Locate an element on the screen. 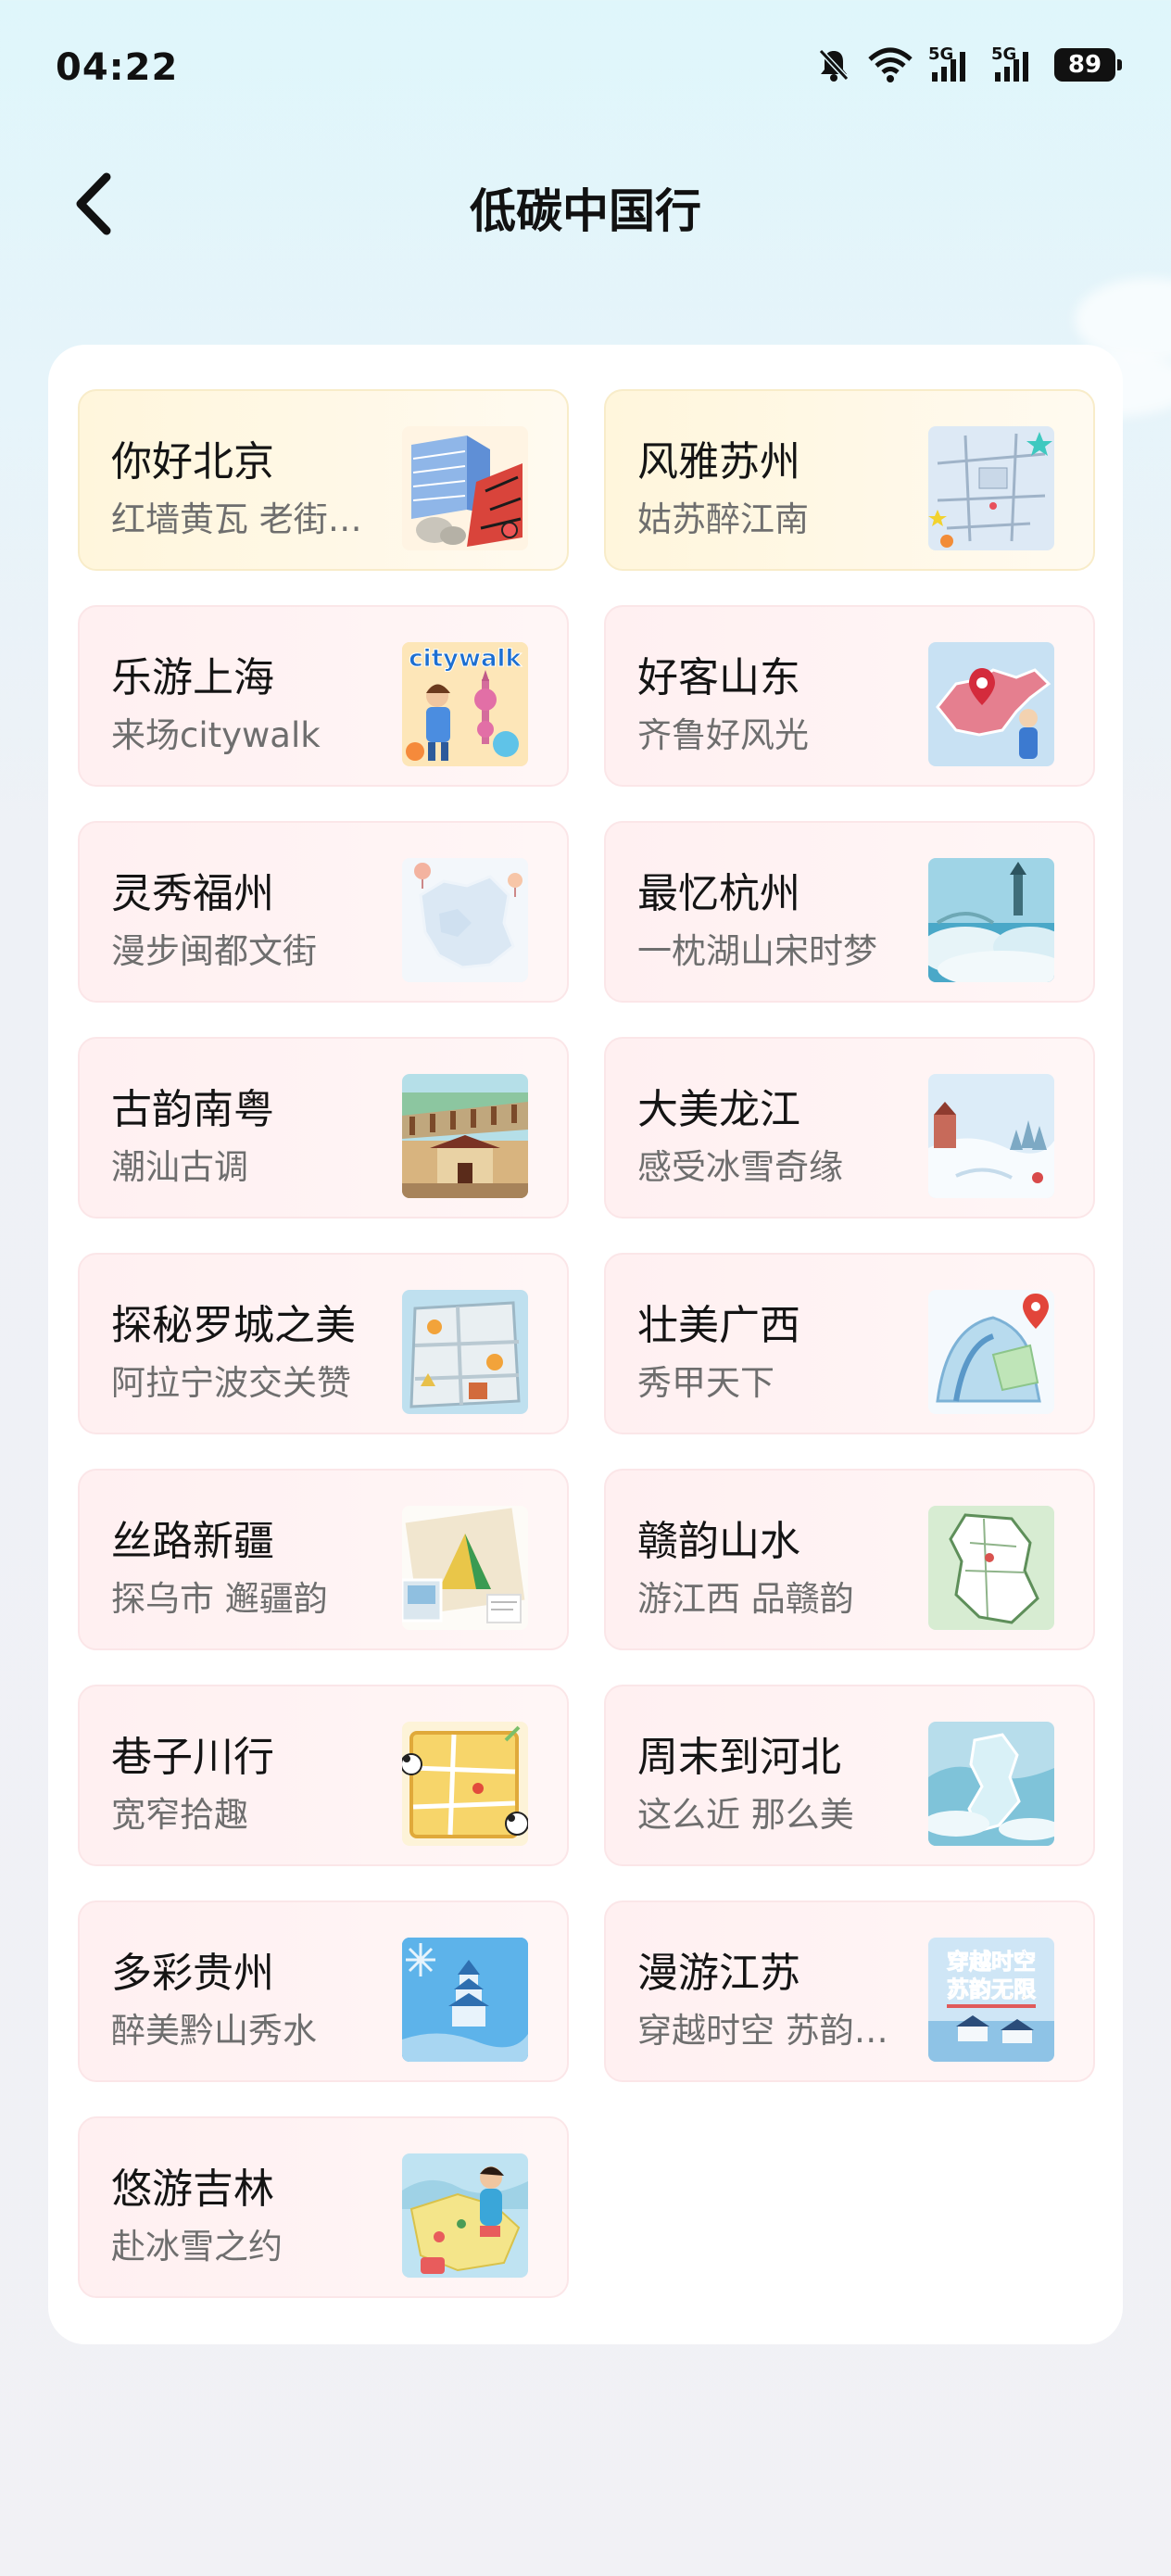 This screenshot has width=1171, height=2576. battery-icon: 89 is located at coordinates (1088, 65).